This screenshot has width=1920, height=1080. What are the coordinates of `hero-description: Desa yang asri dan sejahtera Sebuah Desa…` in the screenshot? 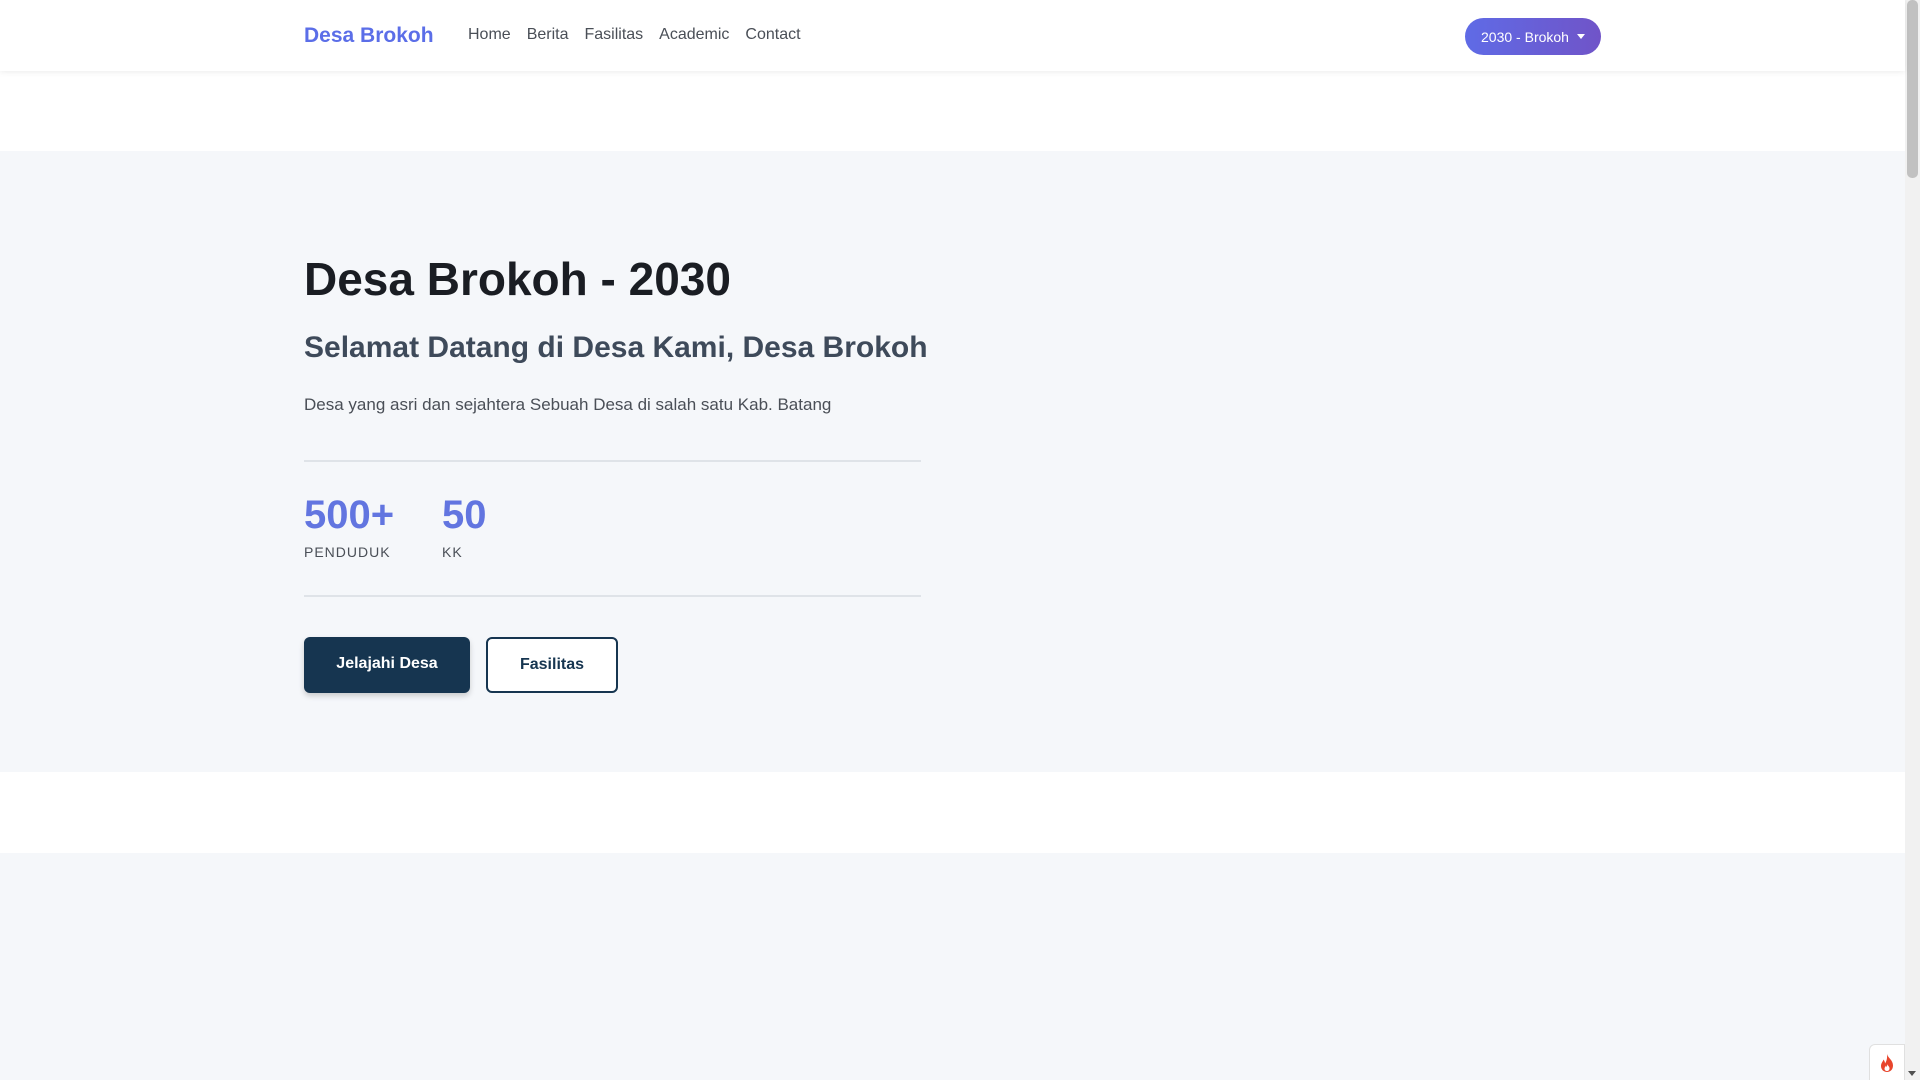 It's located at (568, 404).